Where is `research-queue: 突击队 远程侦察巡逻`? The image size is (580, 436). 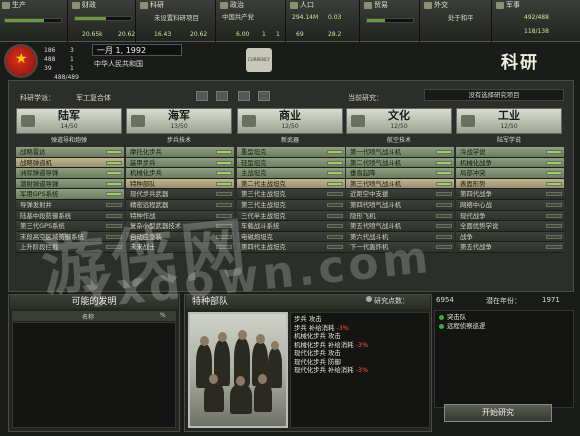 research-queue: 突击队 远程侦察巡逻 is located at coordinates (504, 359).